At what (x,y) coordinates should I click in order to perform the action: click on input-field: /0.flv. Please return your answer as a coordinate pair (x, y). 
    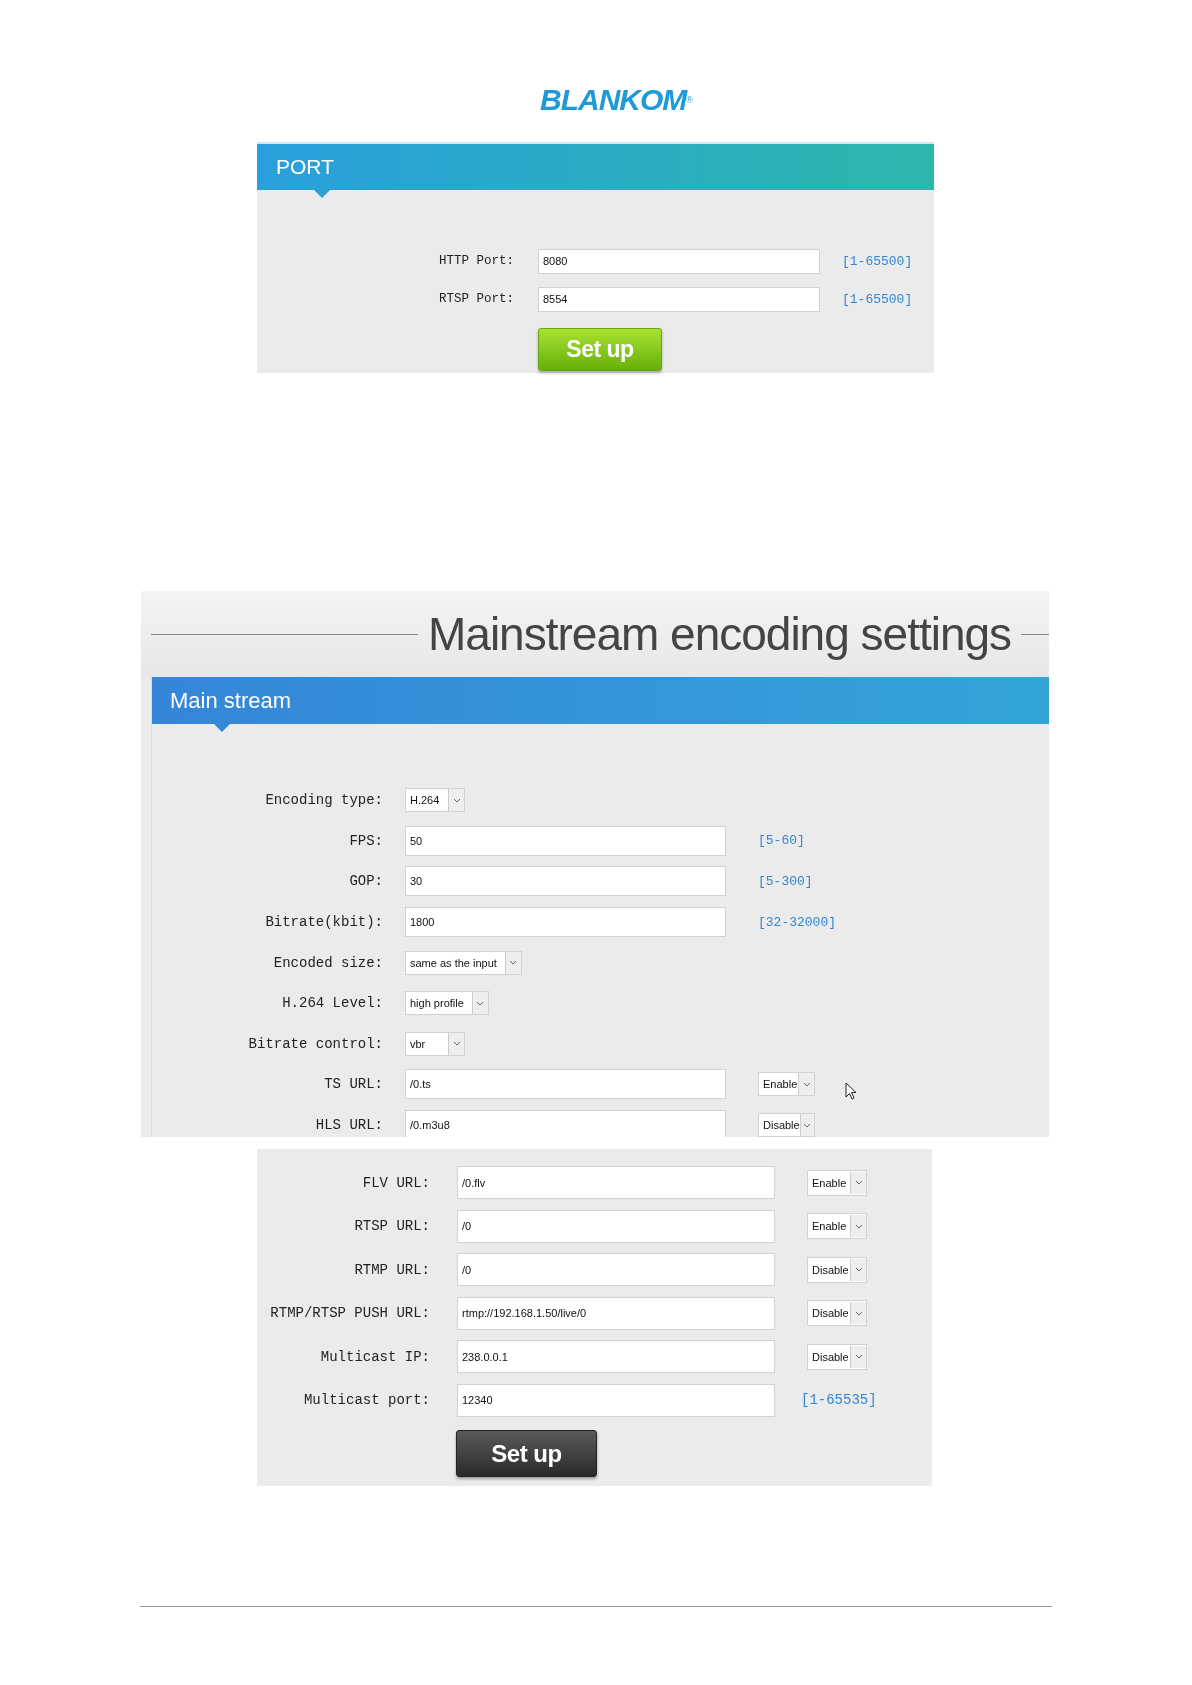
    Looking at the image, I should click on (616, 1183).